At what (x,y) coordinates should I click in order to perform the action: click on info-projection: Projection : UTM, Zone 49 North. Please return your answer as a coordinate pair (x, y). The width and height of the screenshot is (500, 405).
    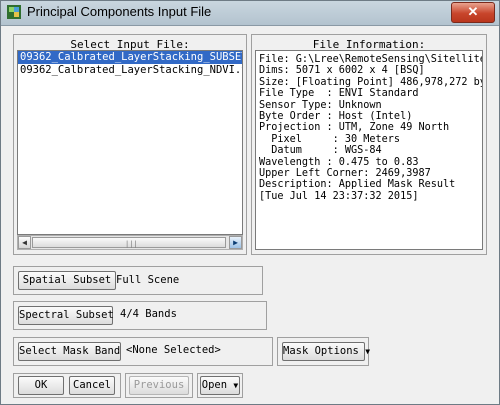
    Looking at the image, I should click on (354, 128).